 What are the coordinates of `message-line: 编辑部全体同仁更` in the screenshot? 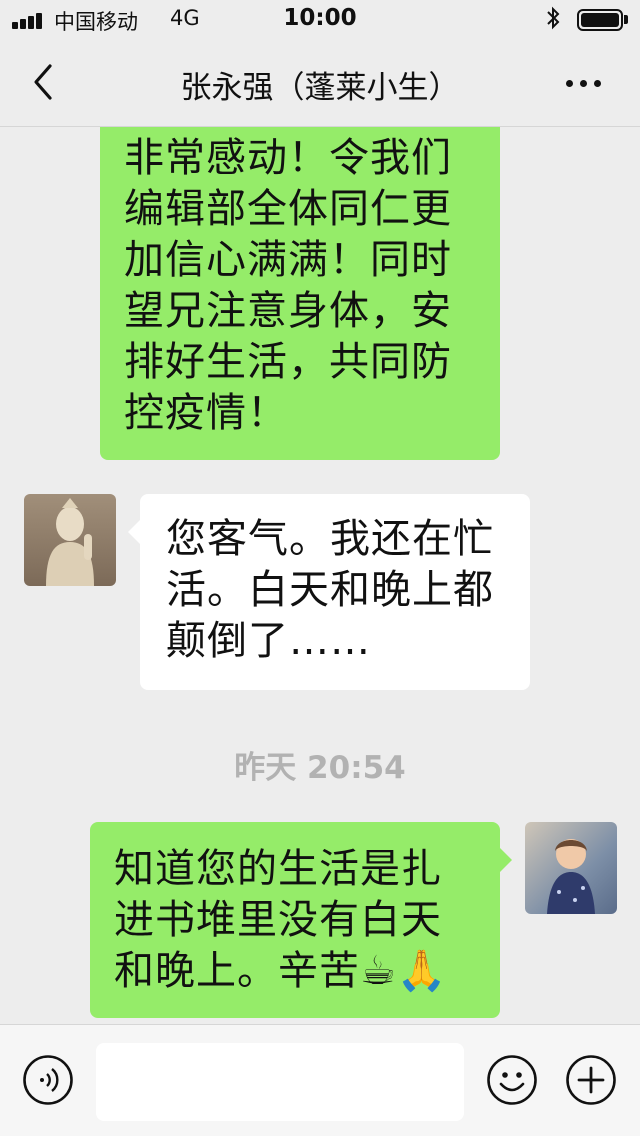 It's located at (288, 209).